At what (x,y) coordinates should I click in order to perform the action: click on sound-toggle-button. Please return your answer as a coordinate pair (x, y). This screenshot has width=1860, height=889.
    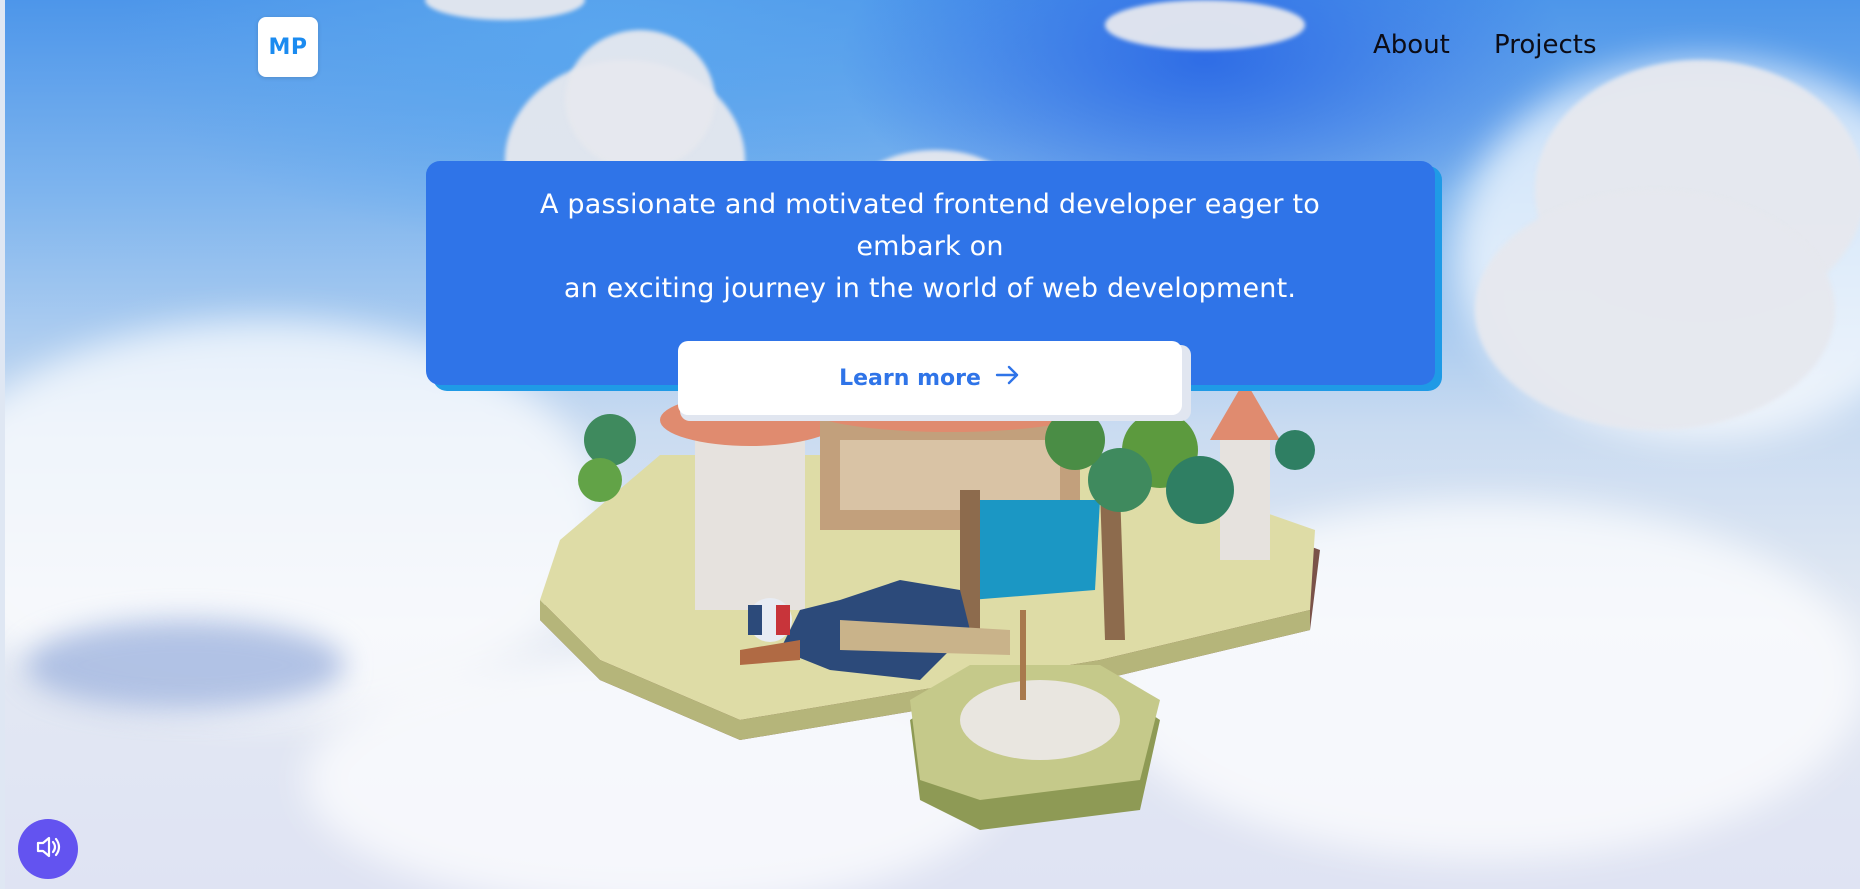
    Looking at the image, I should click on (48, 849).